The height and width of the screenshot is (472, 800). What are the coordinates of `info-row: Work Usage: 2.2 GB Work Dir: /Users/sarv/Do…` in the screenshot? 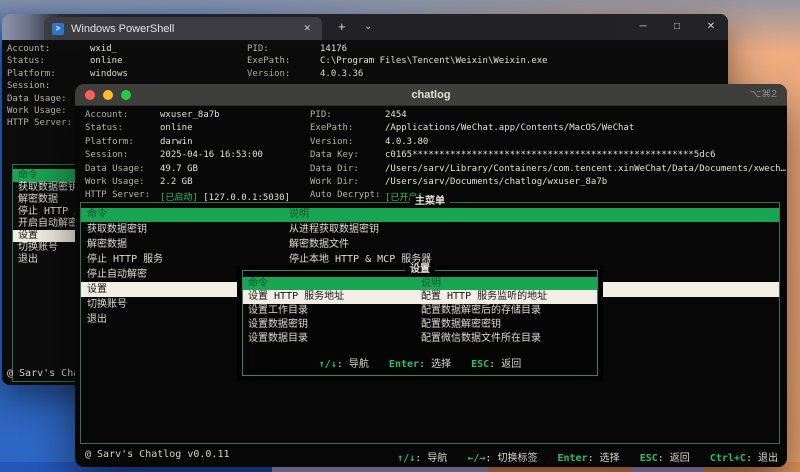 It's located at (431, 183).